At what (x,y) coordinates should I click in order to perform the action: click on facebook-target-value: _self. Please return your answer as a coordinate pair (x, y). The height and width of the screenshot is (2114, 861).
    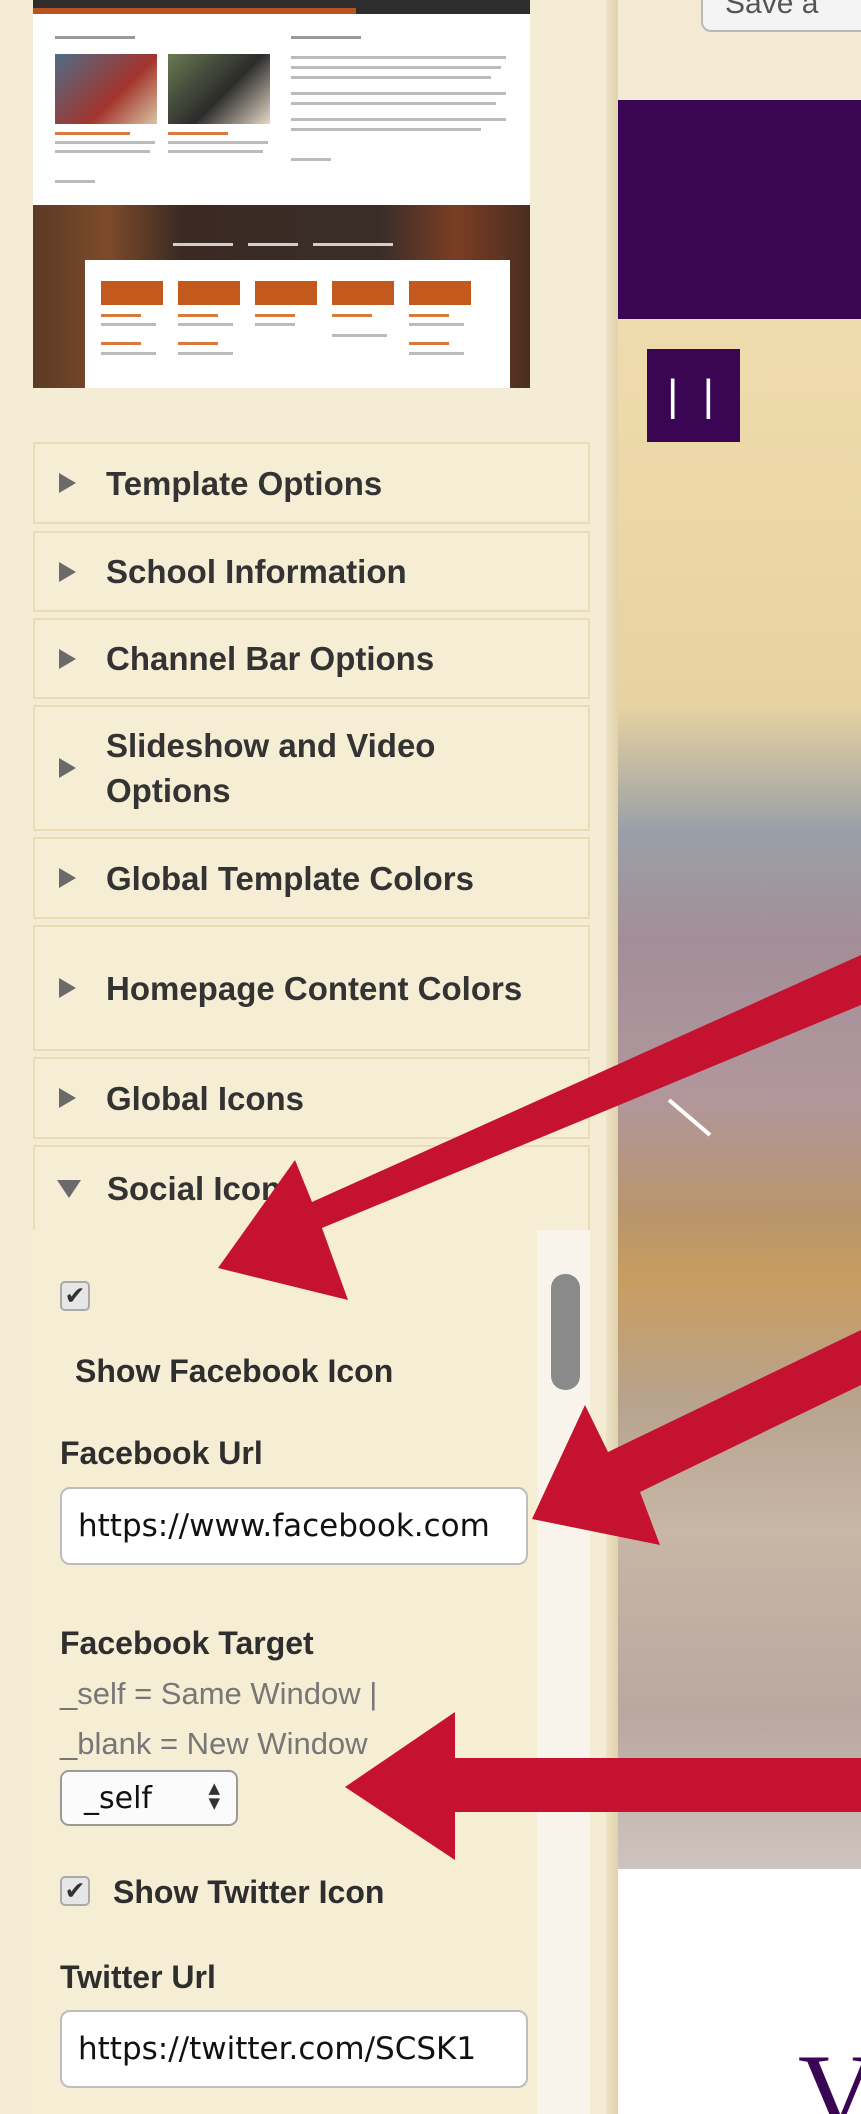
    Looking at the image, I should click on (118, 1798).